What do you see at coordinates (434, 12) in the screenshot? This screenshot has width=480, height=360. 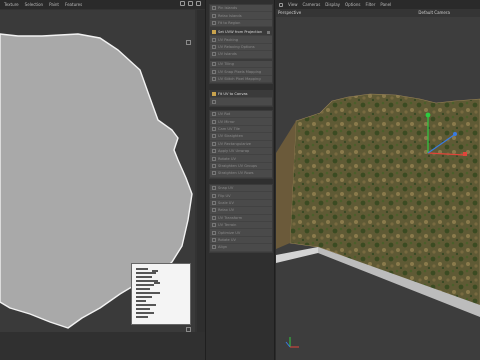 I see `camera-name-label: Default Camera` at bounding box center [434, 12].